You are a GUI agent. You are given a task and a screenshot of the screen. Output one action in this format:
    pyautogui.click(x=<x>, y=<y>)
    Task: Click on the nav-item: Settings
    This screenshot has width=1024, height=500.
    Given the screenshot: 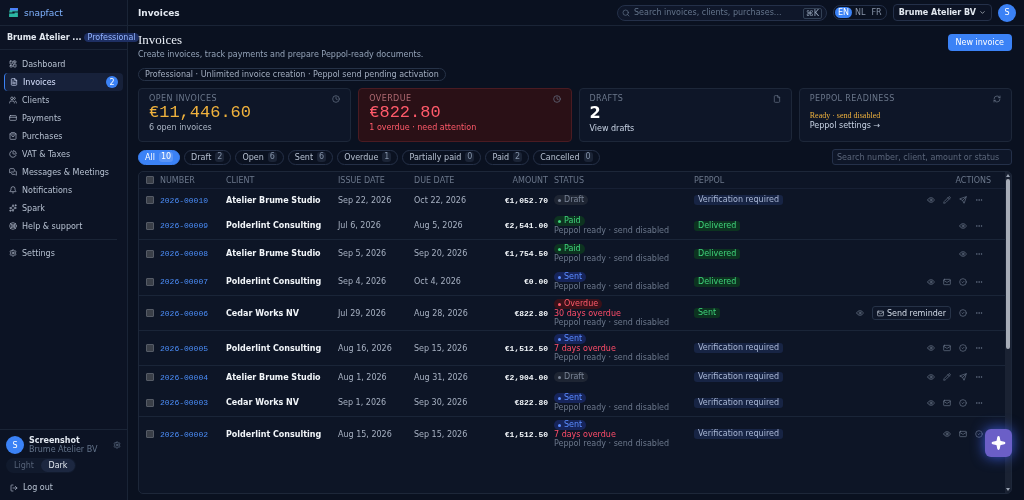 What is the action you would take?
    pyautogui.click(x=63, y=253)
    